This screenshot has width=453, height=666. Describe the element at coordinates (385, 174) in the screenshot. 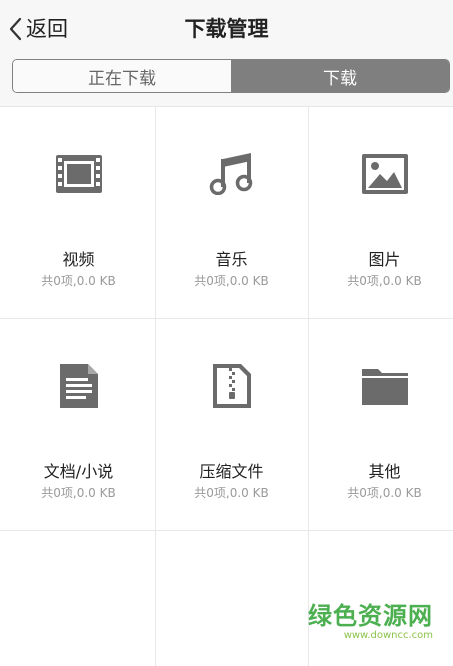

I see `image-icon` at that location.